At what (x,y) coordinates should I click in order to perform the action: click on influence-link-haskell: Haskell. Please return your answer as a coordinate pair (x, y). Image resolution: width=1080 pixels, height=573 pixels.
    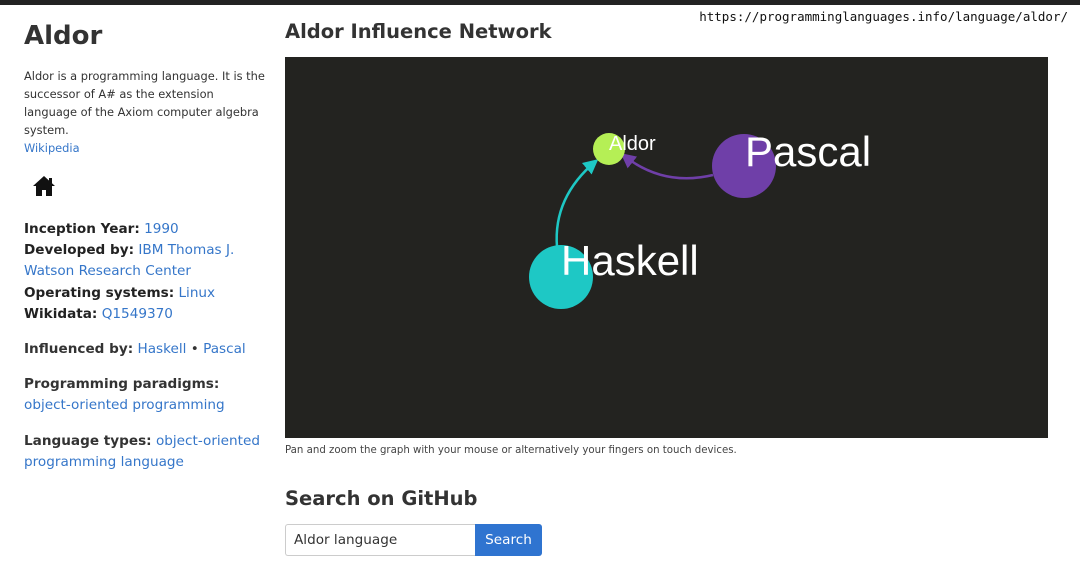
    Looking at the image, I should click on (161, 349).